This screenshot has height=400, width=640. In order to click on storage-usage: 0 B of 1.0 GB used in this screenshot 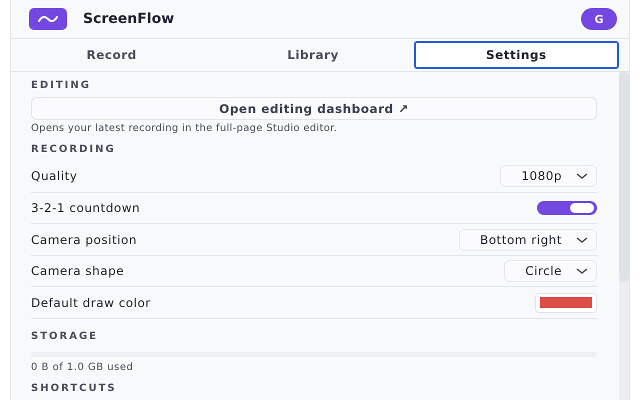, I will do `click(82, 367)`.